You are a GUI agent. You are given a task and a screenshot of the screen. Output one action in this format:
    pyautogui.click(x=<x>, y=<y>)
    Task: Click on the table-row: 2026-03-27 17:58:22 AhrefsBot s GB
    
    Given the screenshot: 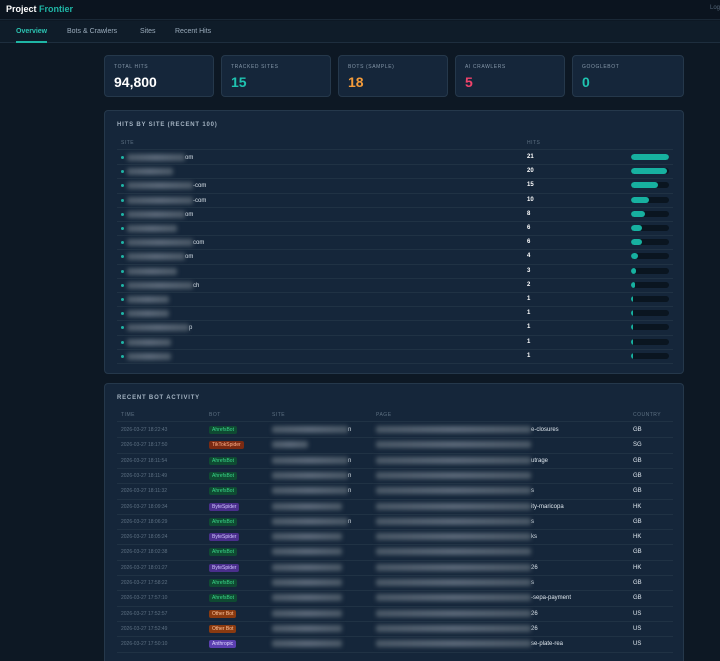 What is the action you would take?
    pyautogui.click(x=395, y=583)
    